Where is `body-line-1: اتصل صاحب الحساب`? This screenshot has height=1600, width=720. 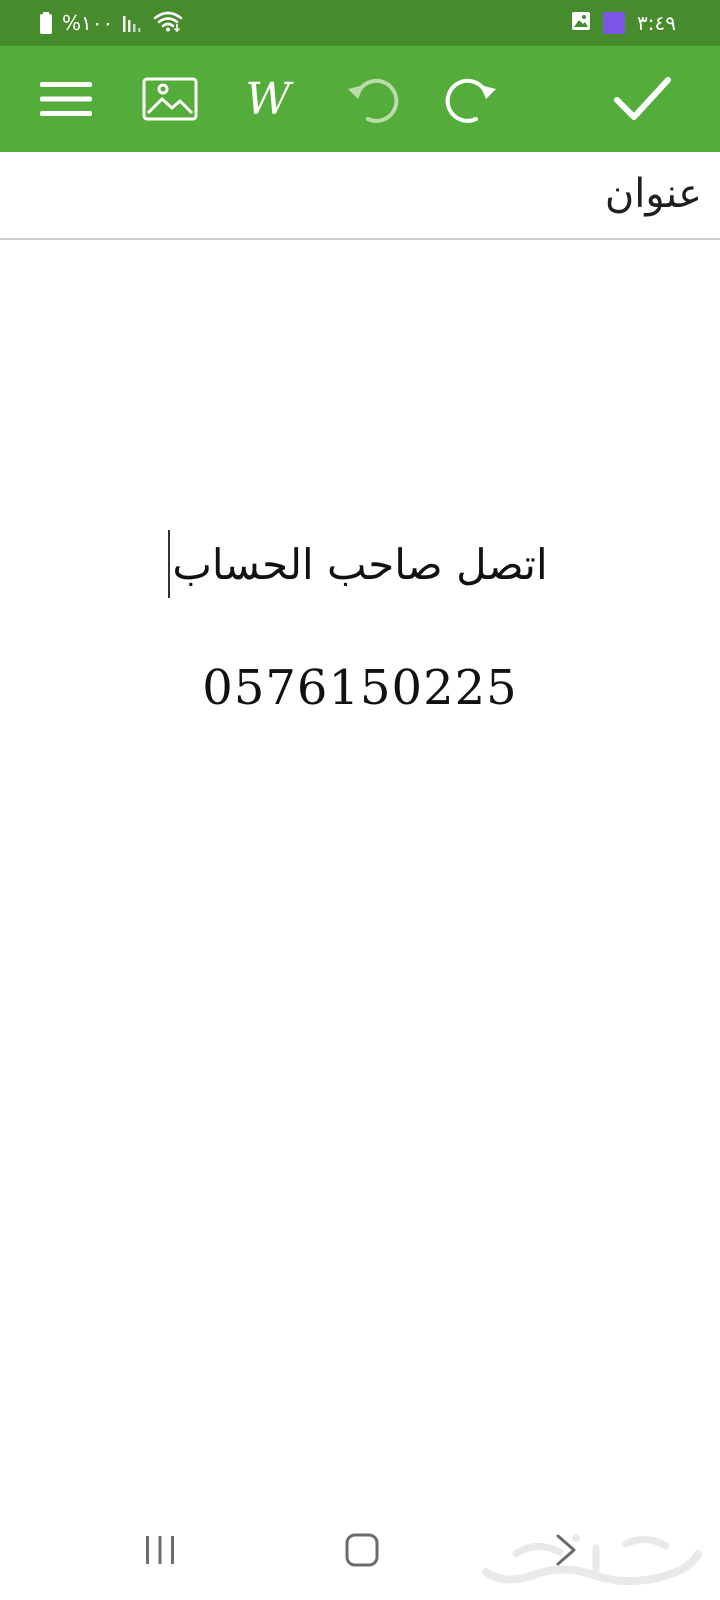
body-line-1: اتصل صاحب الحساب is located at coordinates (360, 564).